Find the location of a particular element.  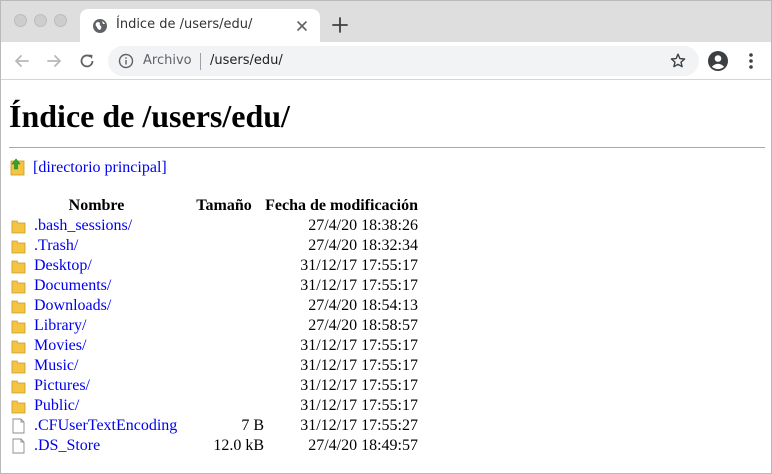

table-row: Music/31/12/17 17:55:17 is located at coordinates (213, 366).